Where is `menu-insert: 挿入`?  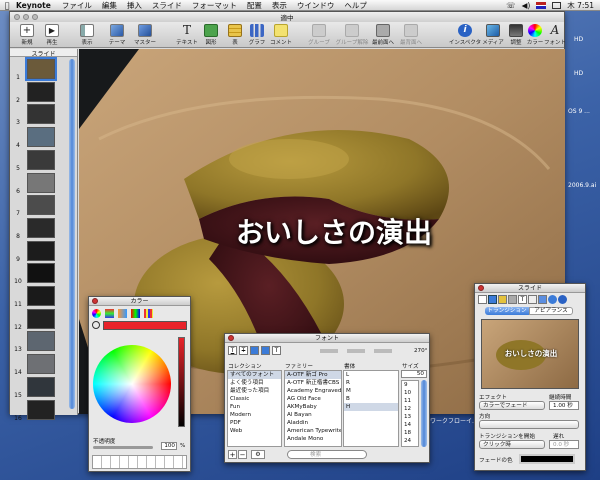
menu-insert: 挿入 is located at coordinates (134, 5).